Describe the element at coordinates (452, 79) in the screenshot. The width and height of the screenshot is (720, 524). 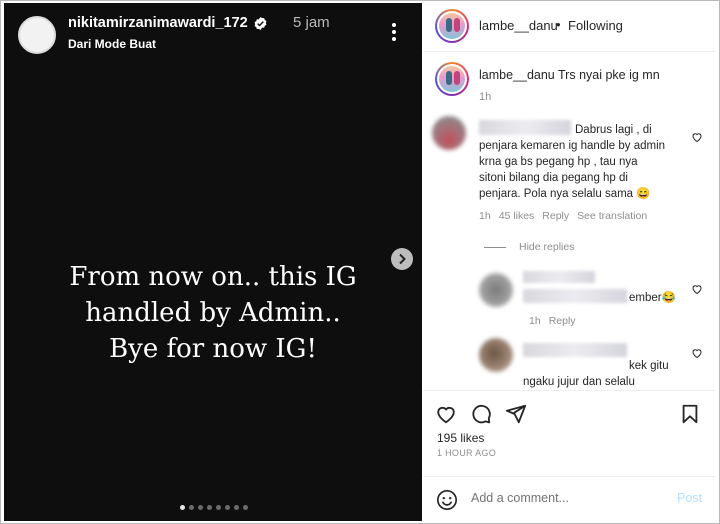
I see `caption-avatar` at that location.